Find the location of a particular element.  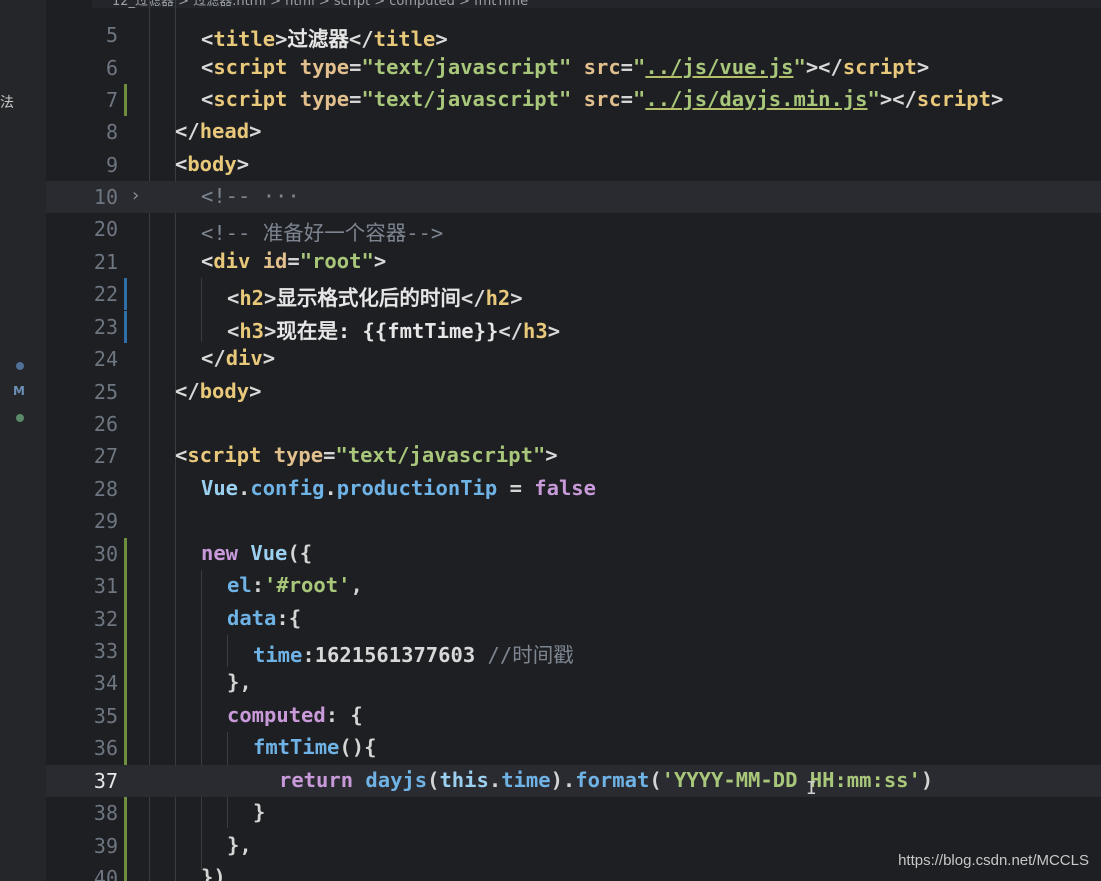

code-content: <h2>显示格式化后的时间</h2> is located at coordinates (375, 298).